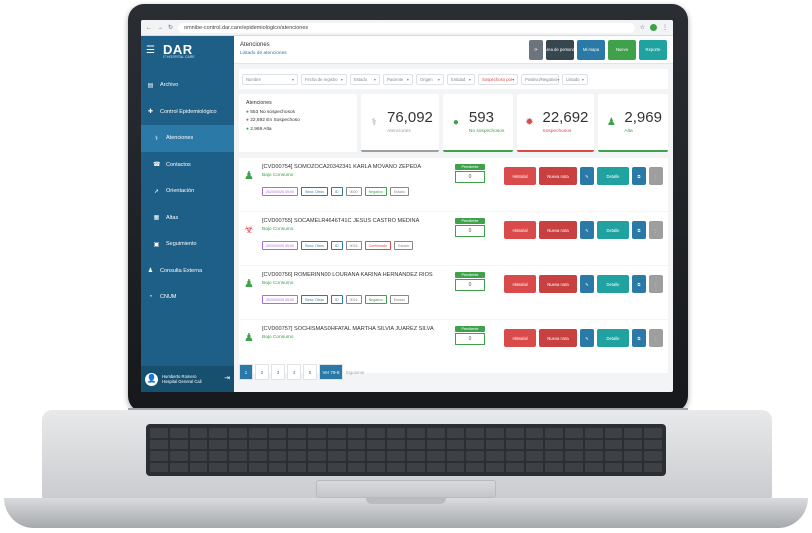 This screenshot has width=812, height=533. Describe the element at coordinates (246, 372) in the screenshot. I see `page-button: 1` at that location.